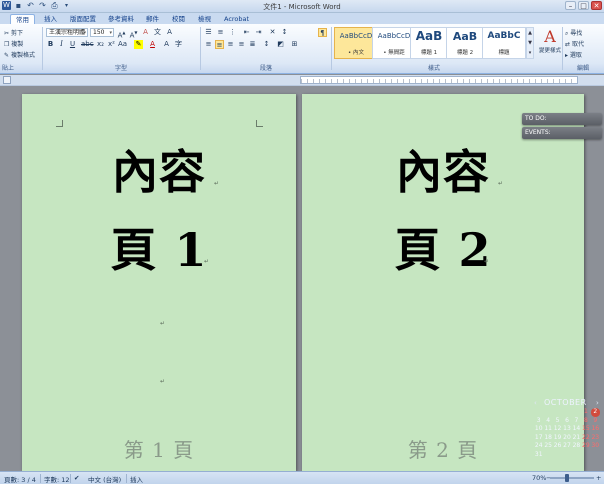  I want to click on calendar-day: 13, so click(566, 429).